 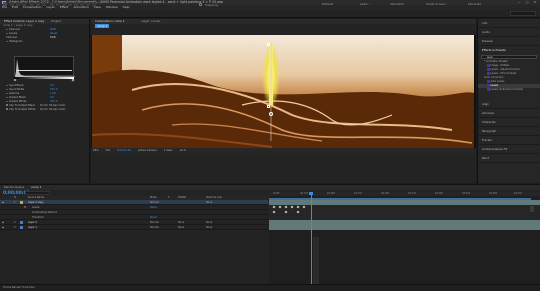 What do you see at coordinates (276, 193) in the screenshot?
I see `ruler-label: 0:00f` at bounding box center [276, 193].